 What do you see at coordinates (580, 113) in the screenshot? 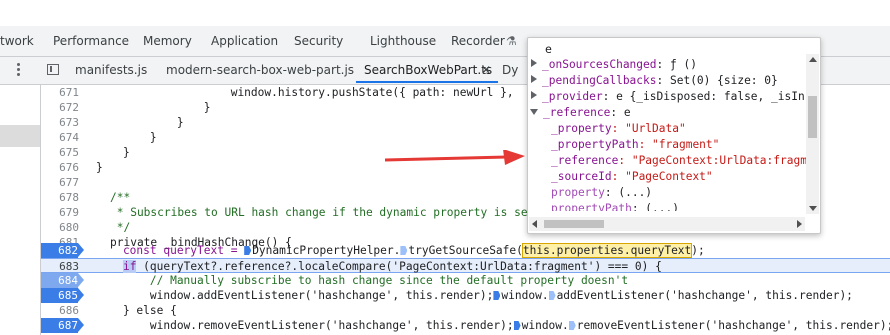
I see `object-property-row-expanded: _reference: e` at bounding box center [580, 113].